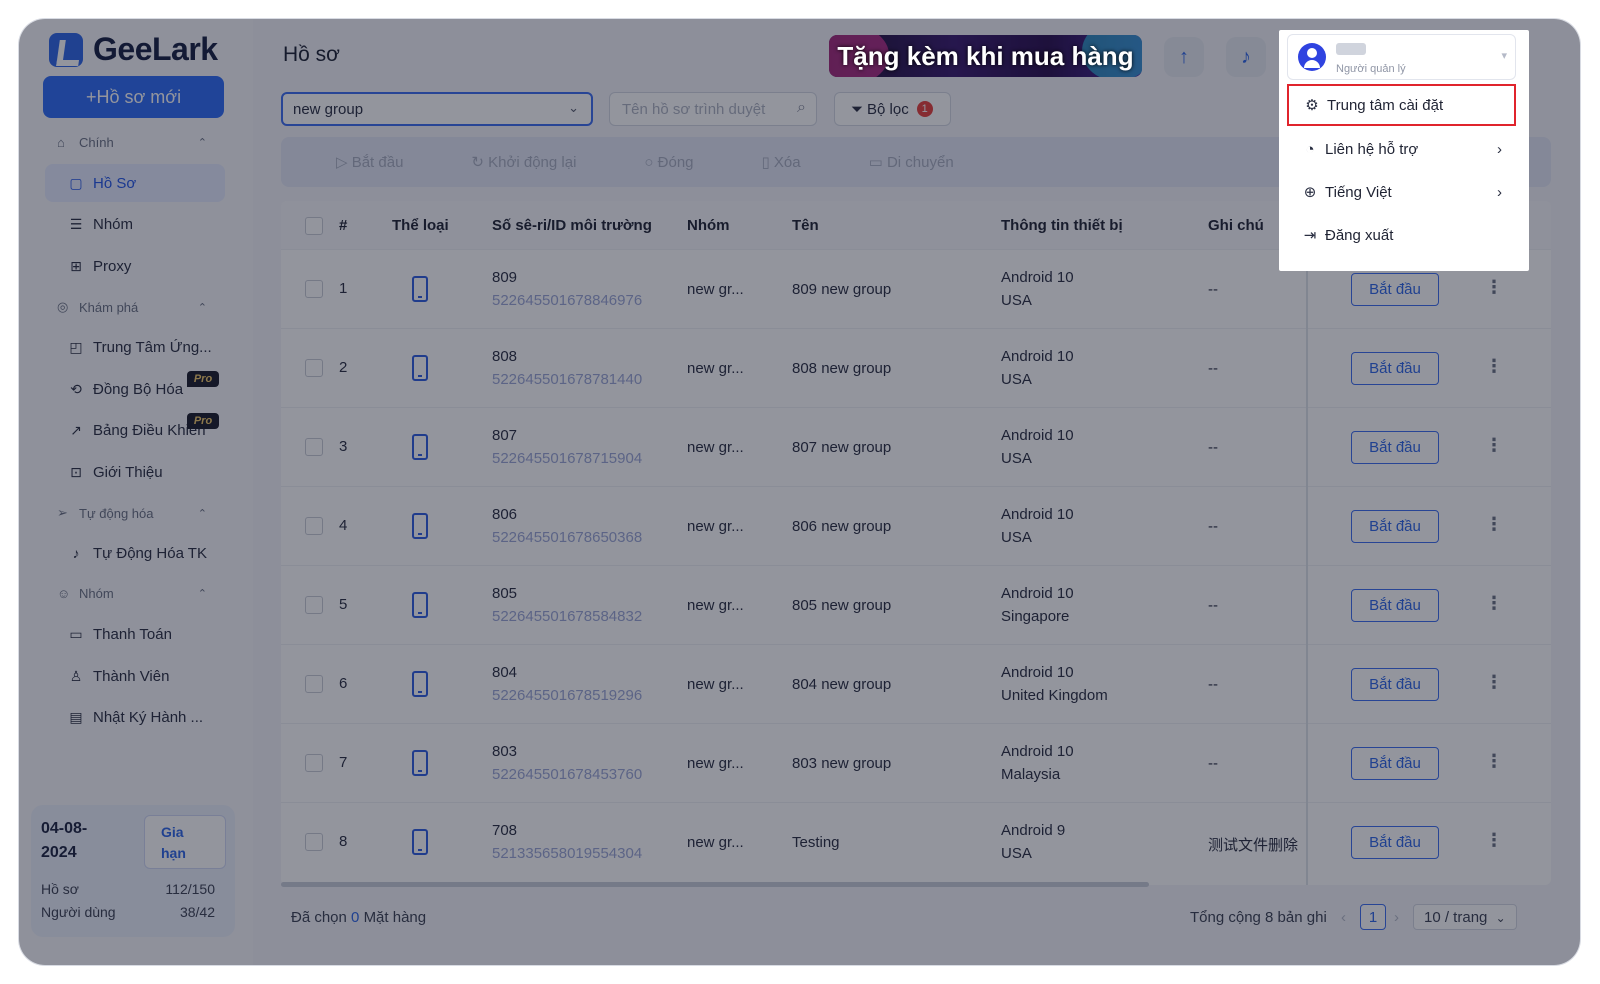  Describe the element at coordinates (1310, 192) in the screenshot. I see `globe-icon: ⊕` at that location.